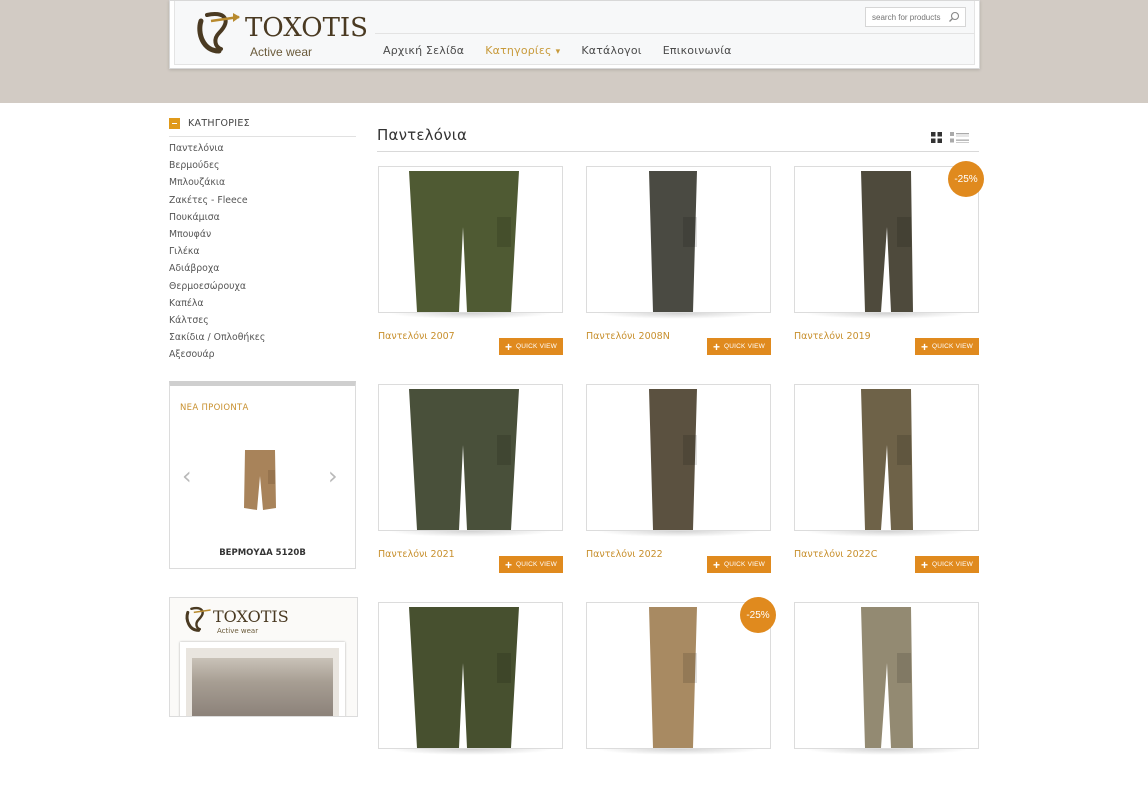  Describe the element at coordinates (558, 52) in the screenshot. I see `chevron-down-icon: ▾` at that location.